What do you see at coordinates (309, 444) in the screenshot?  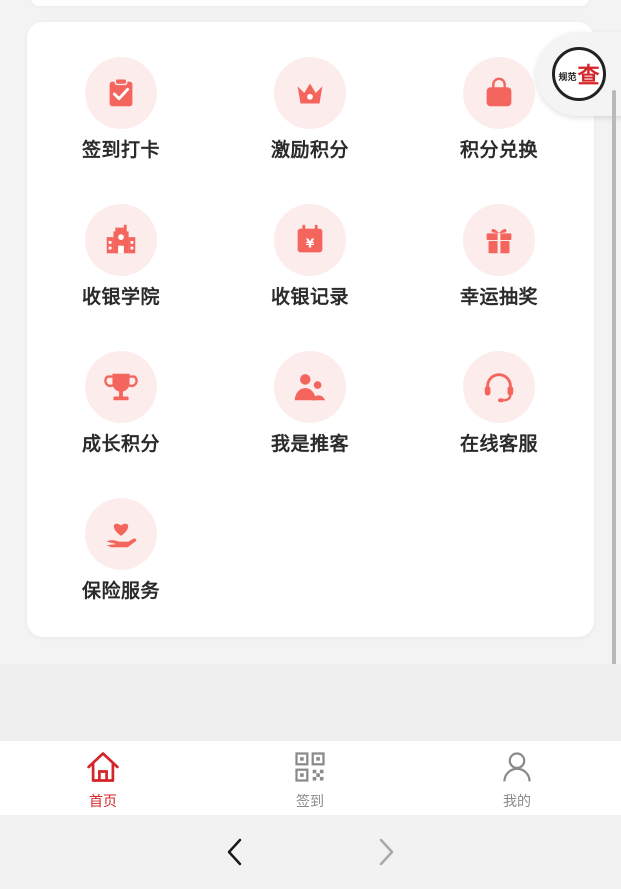 I see `grid-item-label: 我是推客` at bounding box center [309, 444].